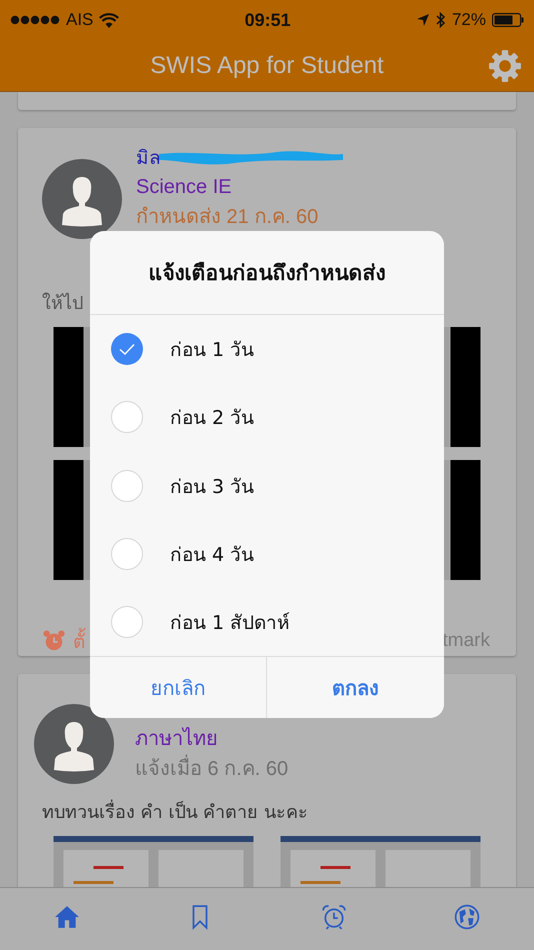  I want to click on option-row: ก่อน 1 สัปดาห์, so click(267, 622).